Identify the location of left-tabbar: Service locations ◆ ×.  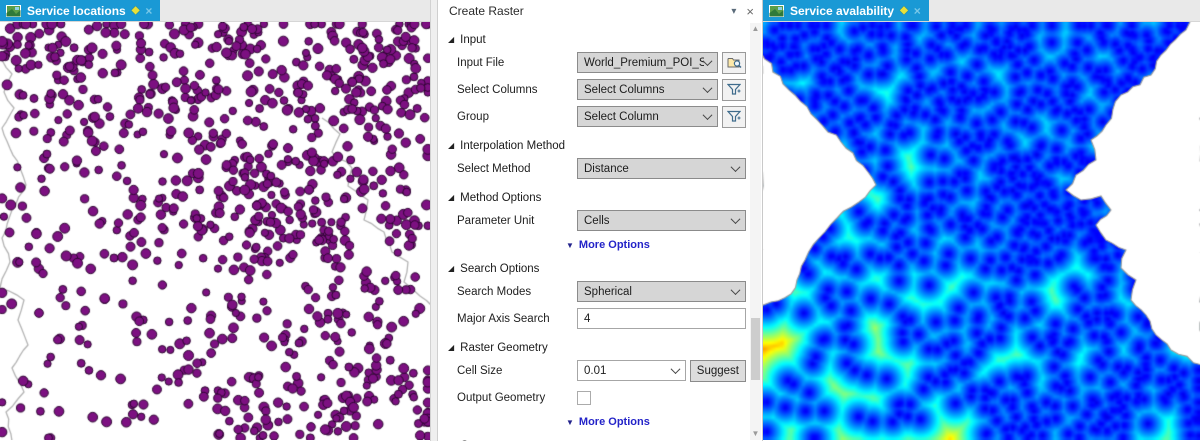
(215, 11).